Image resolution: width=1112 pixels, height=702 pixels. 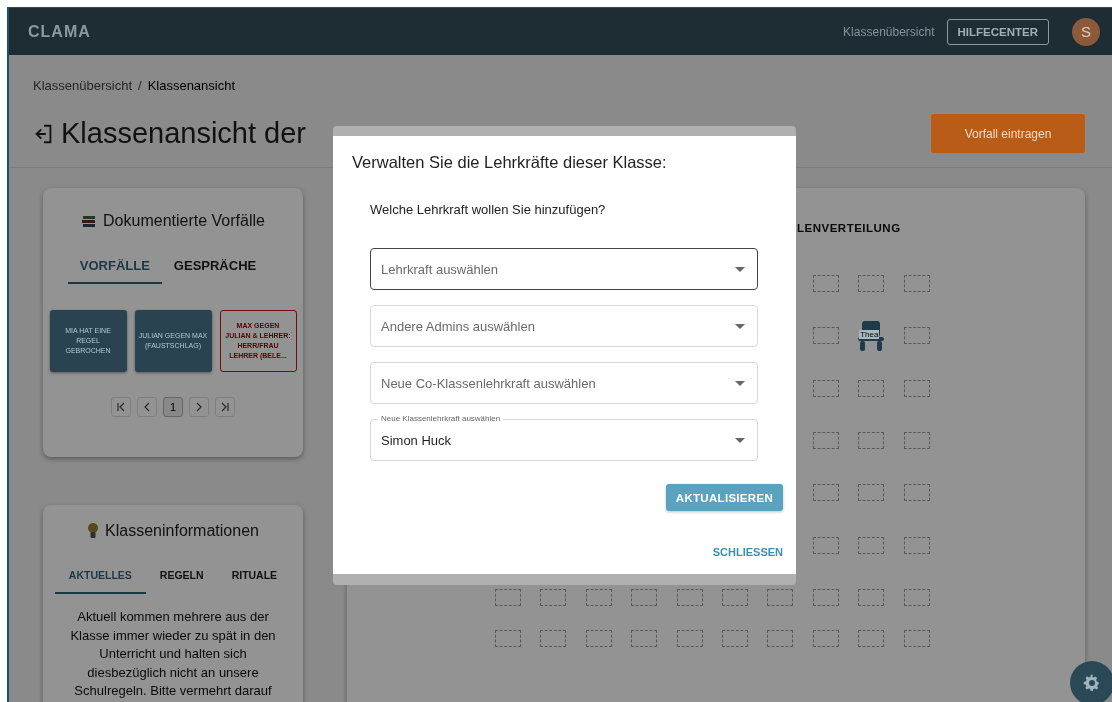 I want to click on seating-heading: LENVERTEILUNG, so click(x=849, y=228).